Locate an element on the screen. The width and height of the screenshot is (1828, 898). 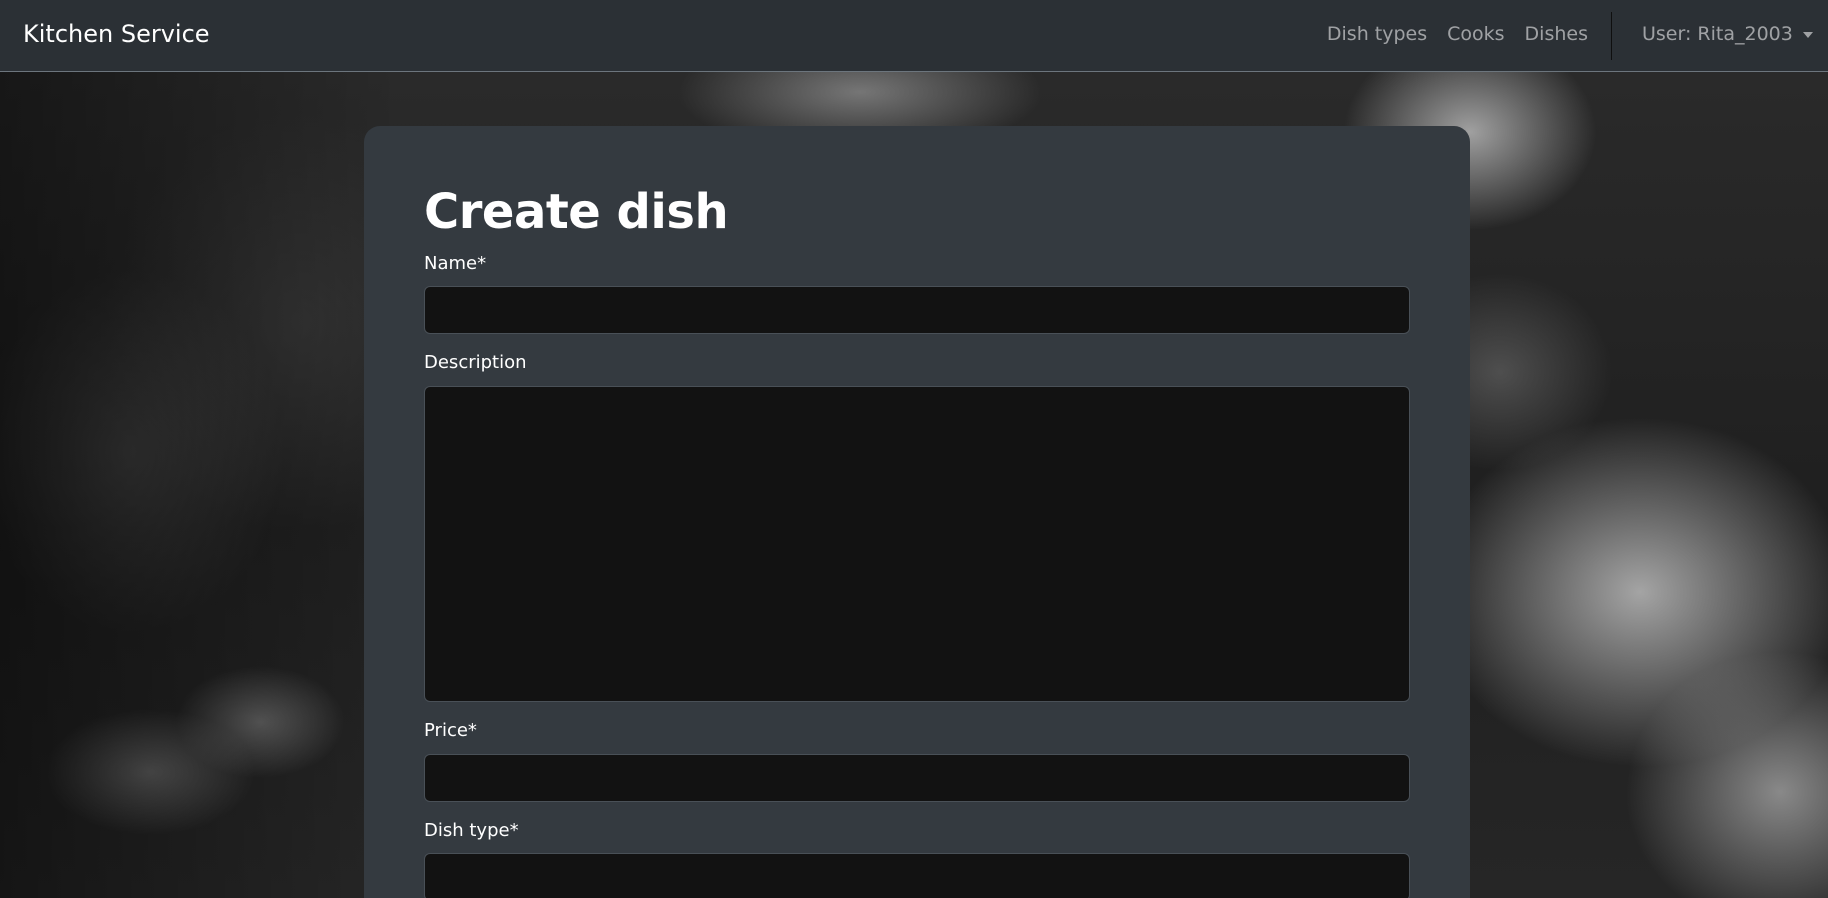
nav-link-dish-types: Dish types is located at coordinates (1377, 34).